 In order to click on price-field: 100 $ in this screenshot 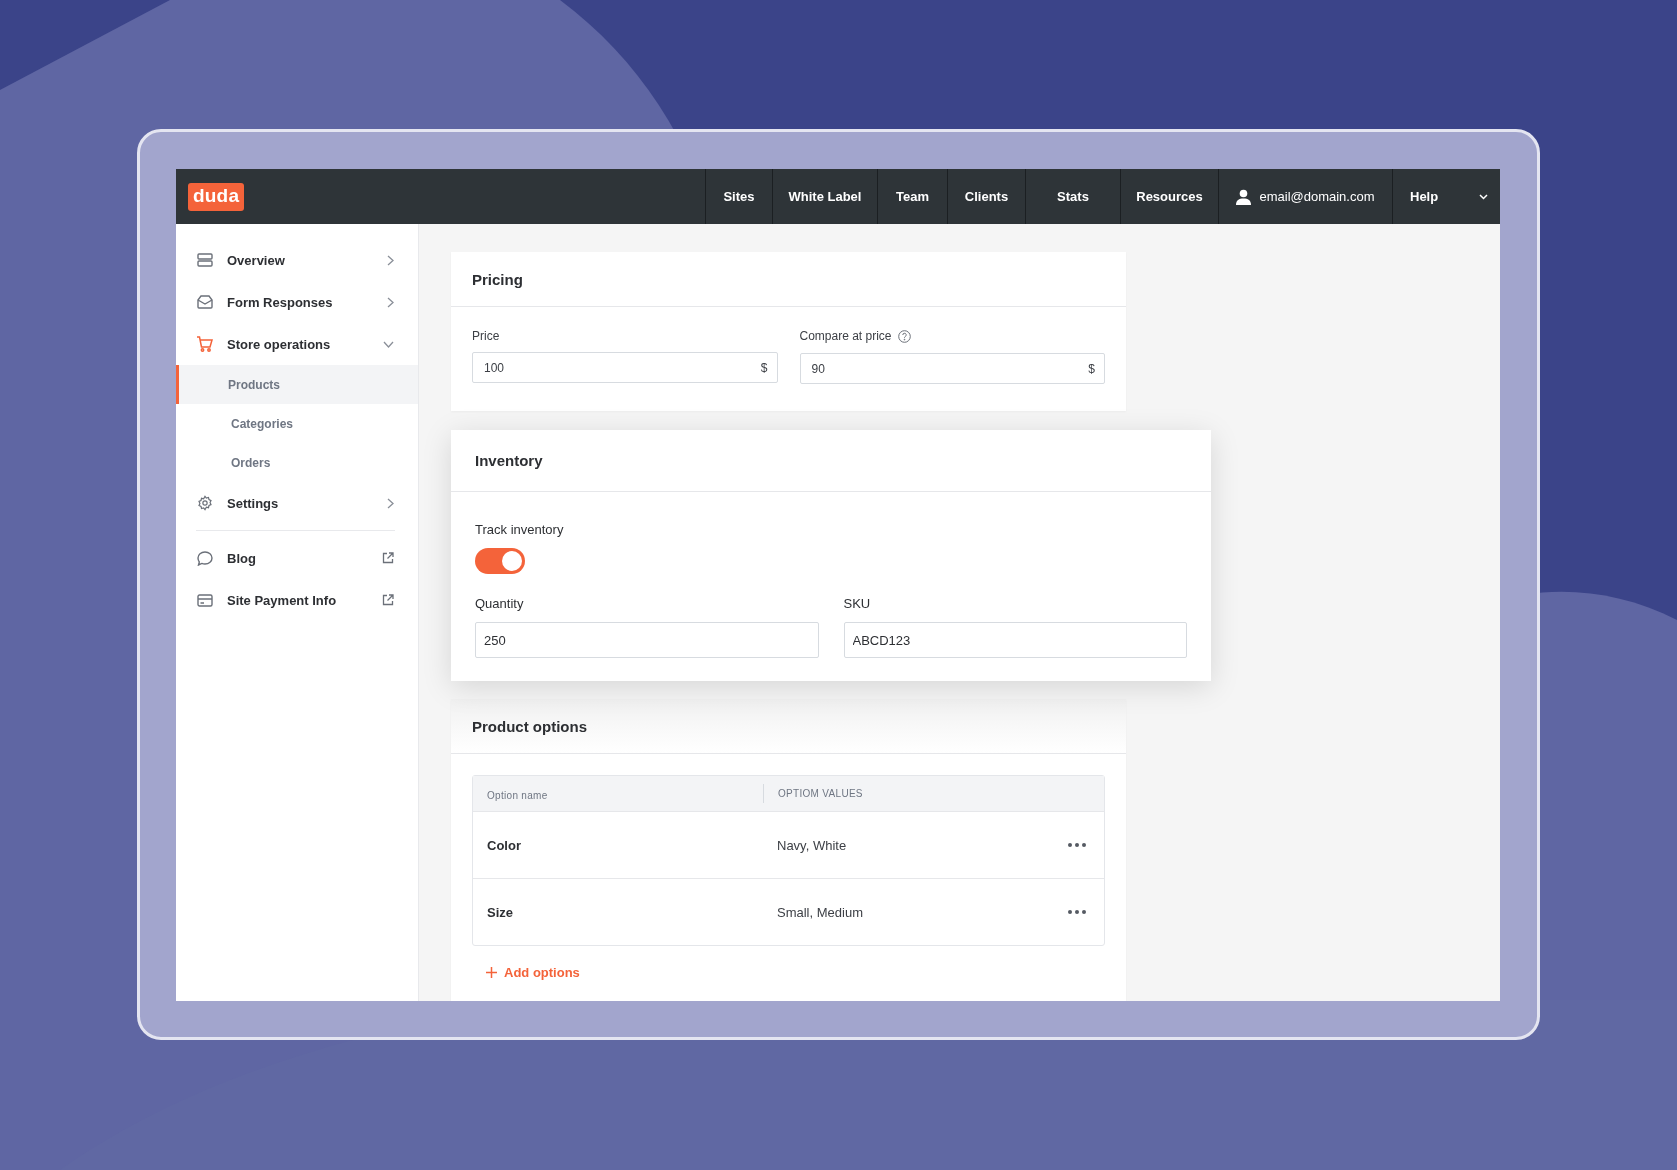, I will do `click(625, 367)`.